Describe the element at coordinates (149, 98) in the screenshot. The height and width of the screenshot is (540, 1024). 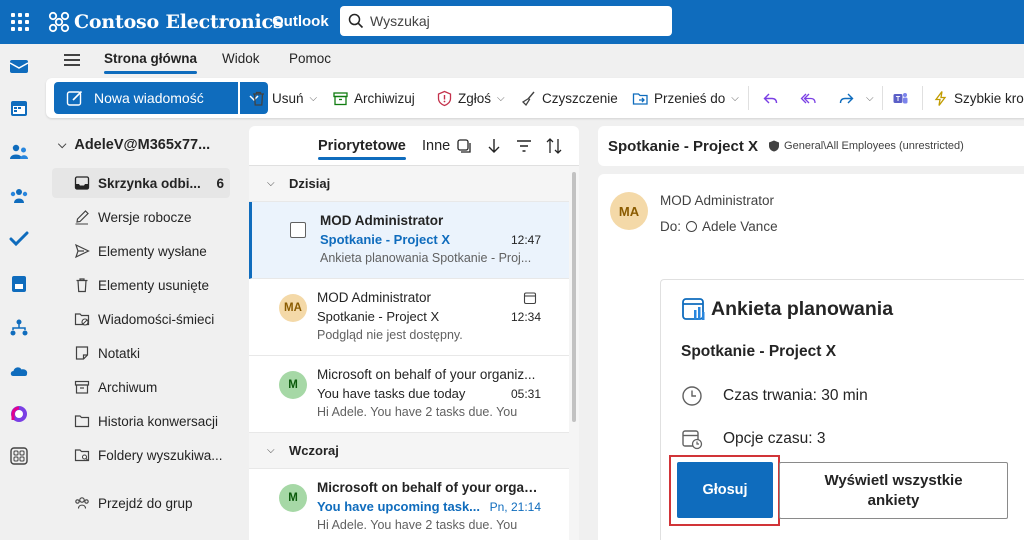
I see `new-mail-label: Nowa wiadomość` at that location.